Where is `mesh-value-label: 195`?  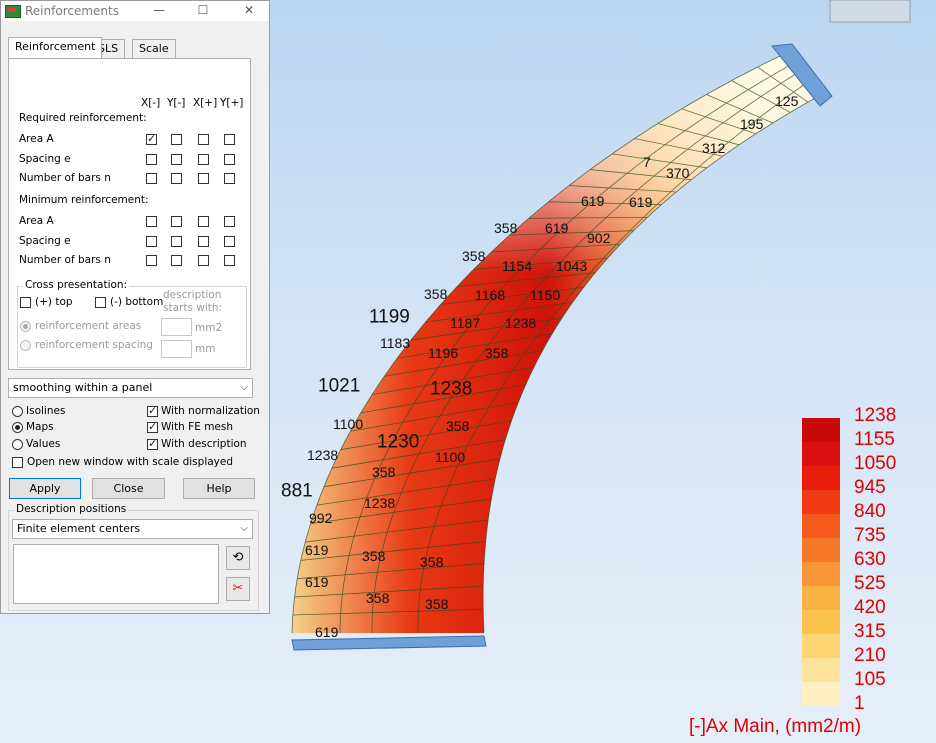 mesh-value-label: 195 is located at coordinates (752, 124).